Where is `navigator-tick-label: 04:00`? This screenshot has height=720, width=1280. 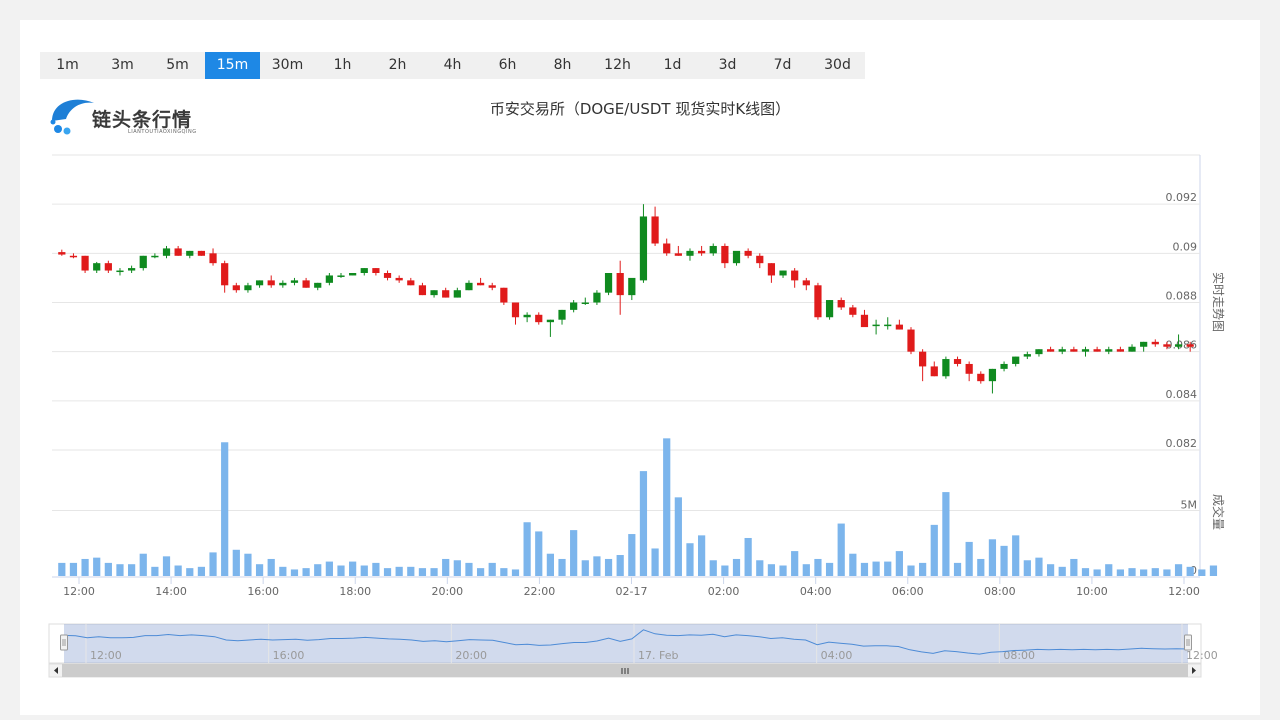
navigator-tick-label: 04:00 is located at coordinates (837, 655).